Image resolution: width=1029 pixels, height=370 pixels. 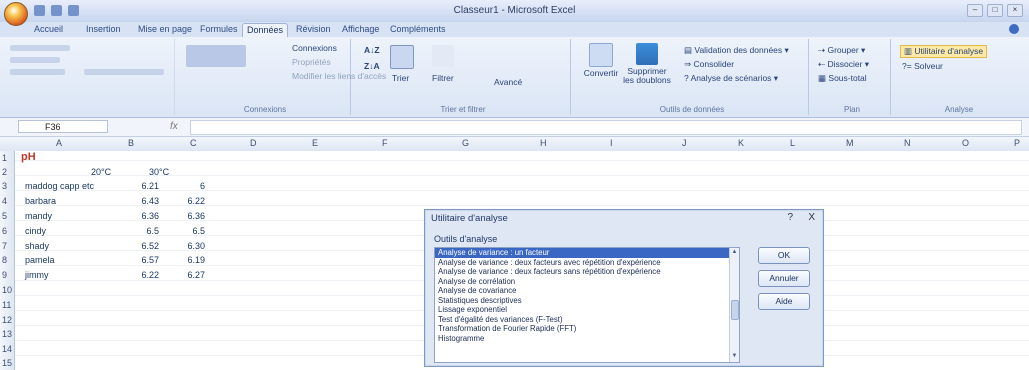 I want to click on col-header: L, so click(x=792, y=143).